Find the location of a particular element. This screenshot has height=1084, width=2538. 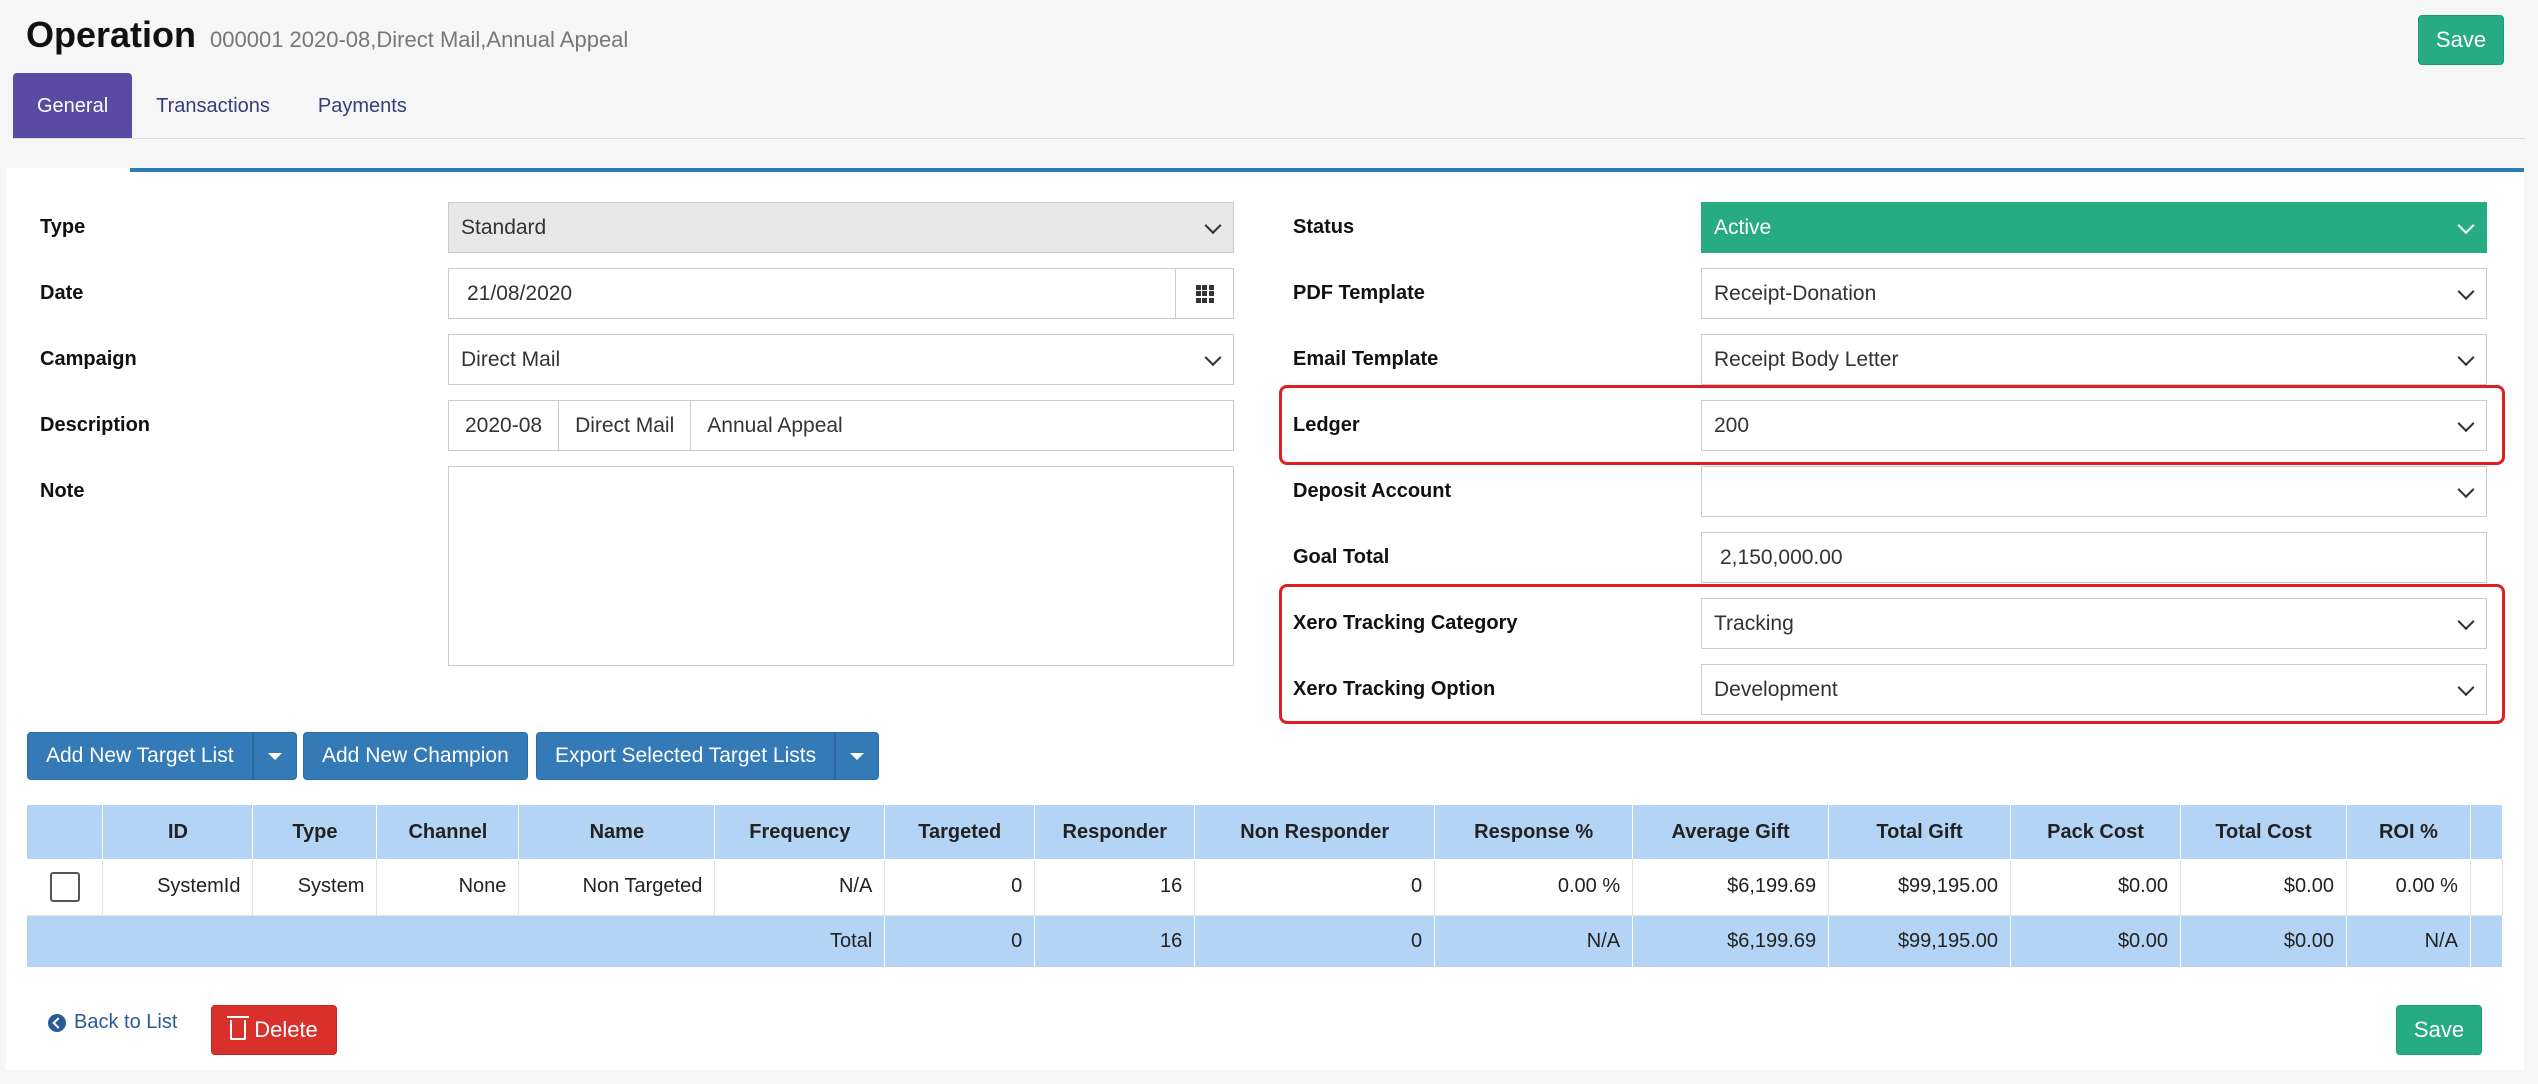

type-select: Standard is located at coordinates (841, 227).